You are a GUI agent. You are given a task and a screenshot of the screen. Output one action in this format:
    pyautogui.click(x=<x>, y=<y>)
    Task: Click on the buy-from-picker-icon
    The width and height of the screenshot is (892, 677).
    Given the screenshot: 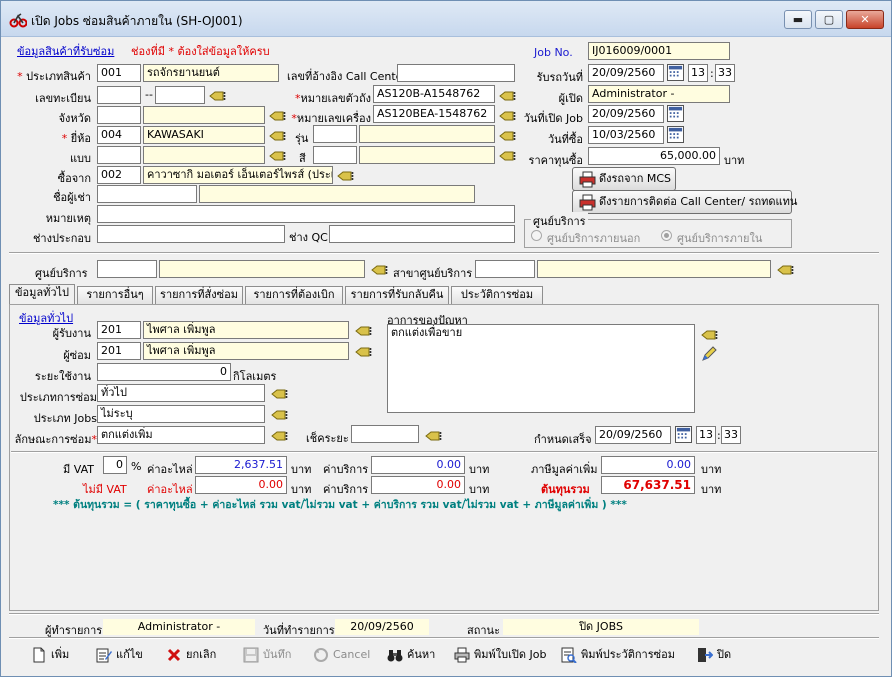 What is the action you would take?
    pyautogui.click(x=345, y=176)
    